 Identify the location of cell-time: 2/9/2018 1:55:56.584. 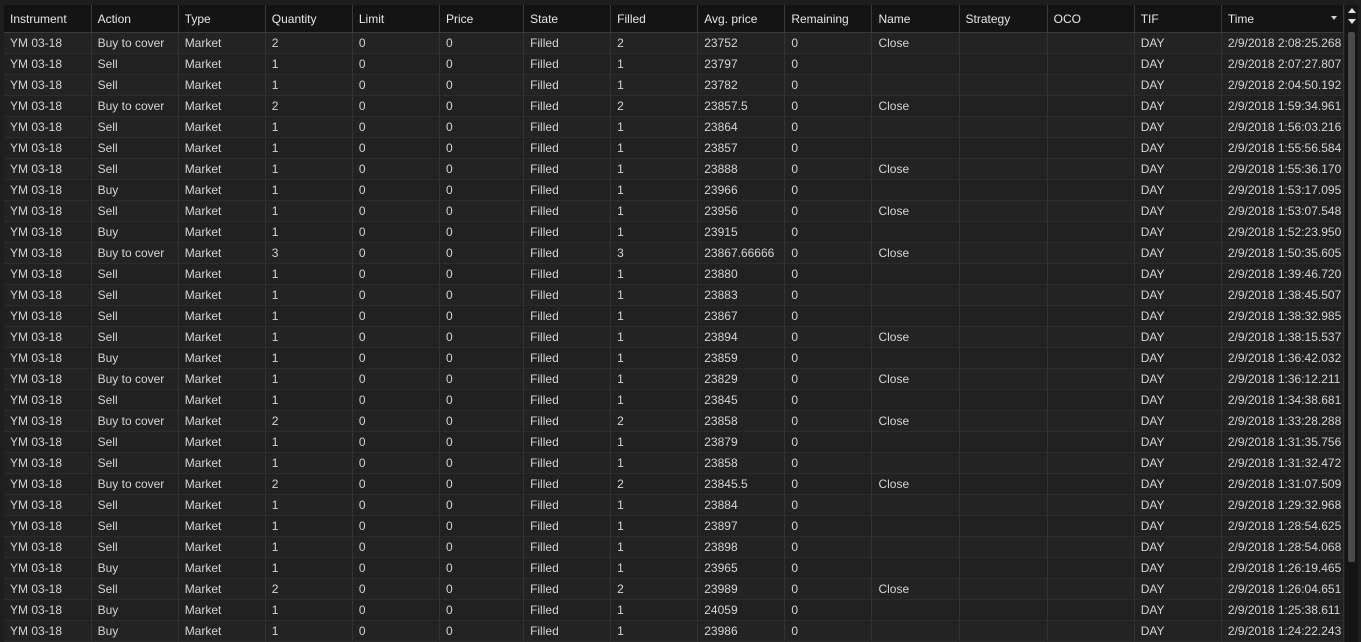
(1282, 148).